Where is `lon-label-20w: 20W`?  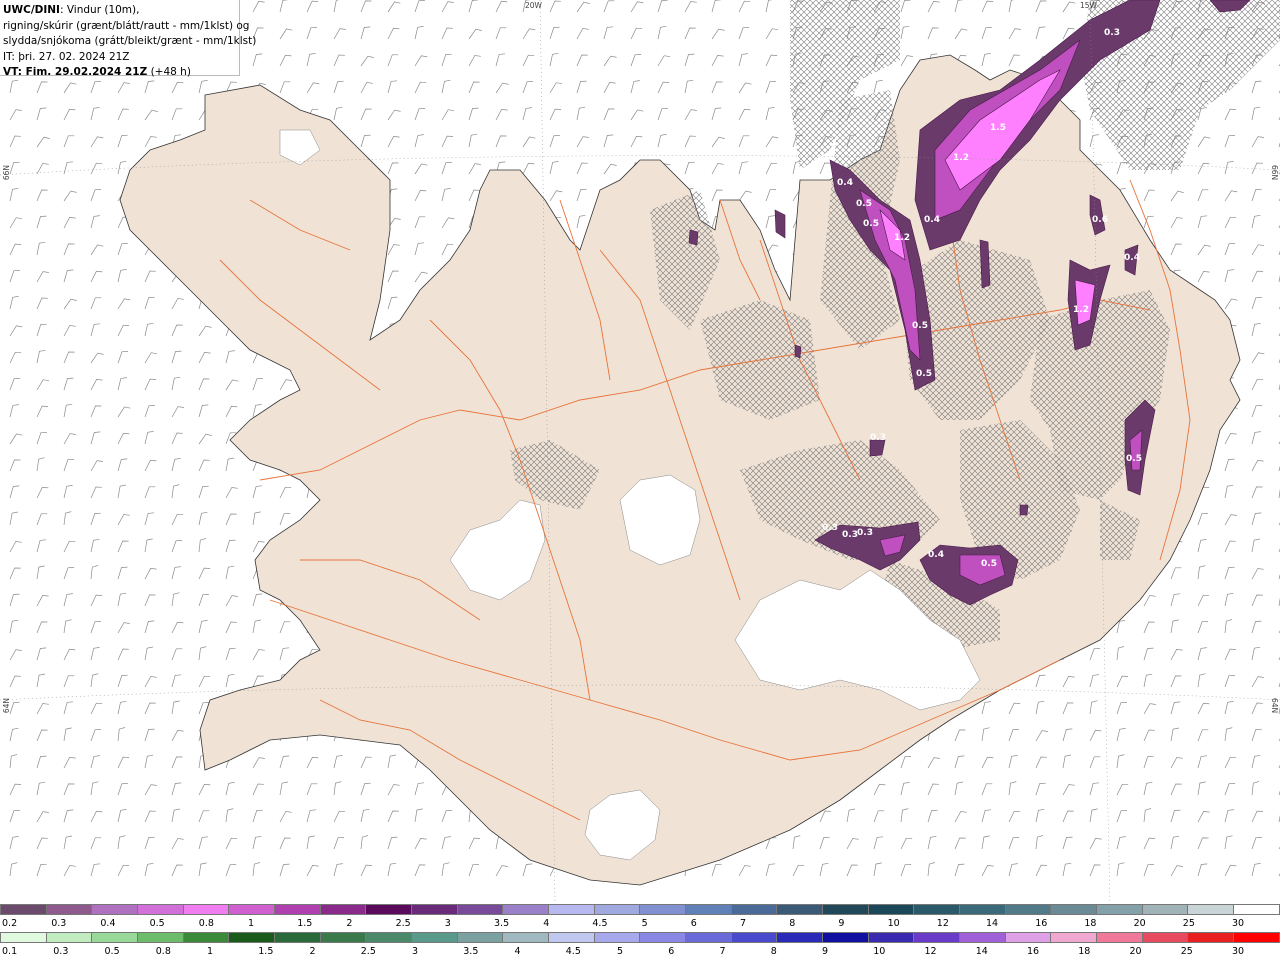 lon-label-20w: 20W is located at coordinates (533, 5).